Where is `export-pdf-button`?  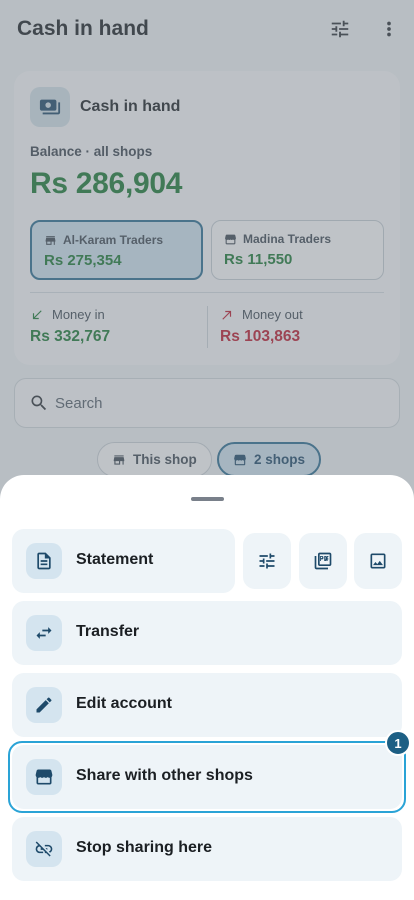 export-pdf-button is located at coordinates (323, 561).